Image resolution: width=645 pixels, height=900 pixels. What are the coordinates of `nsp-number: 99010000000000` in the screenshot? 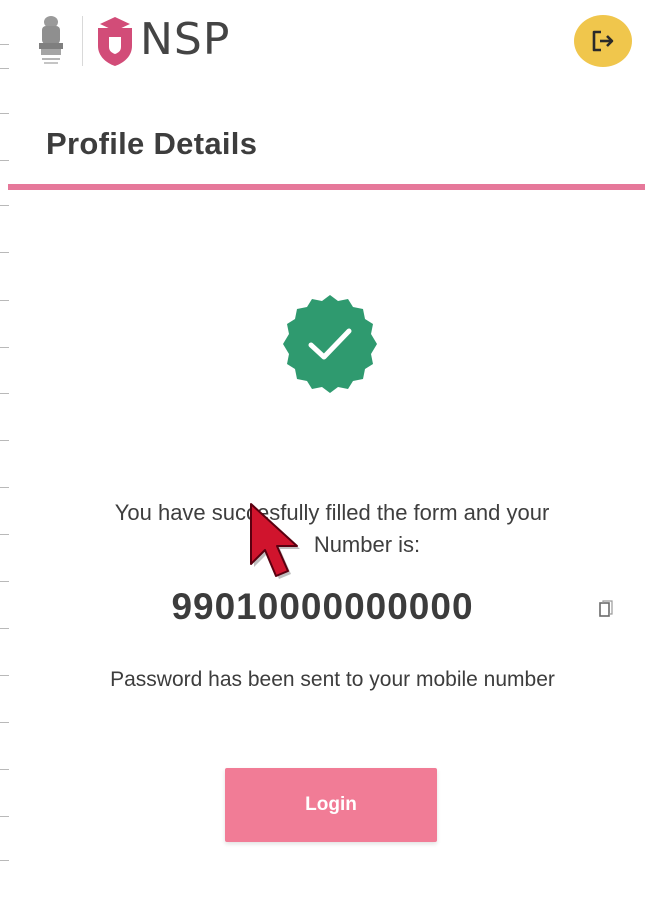 It's located at (322, 606).